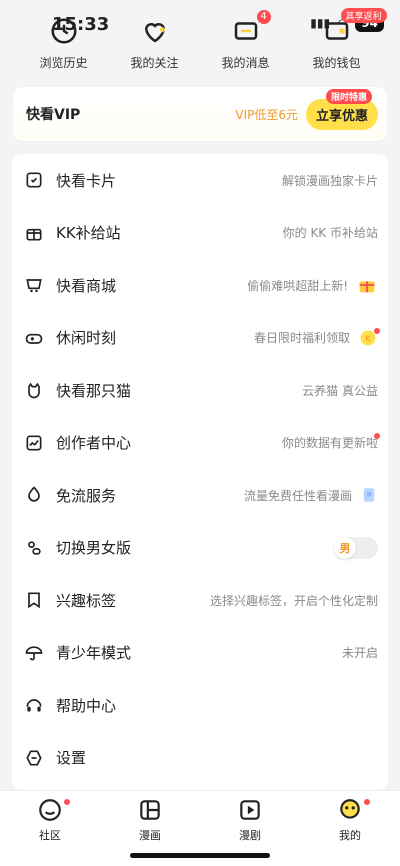 This screenshot has width=400, height=866. I want to click on wallet-label: 我的钱包, so click(336, 63).